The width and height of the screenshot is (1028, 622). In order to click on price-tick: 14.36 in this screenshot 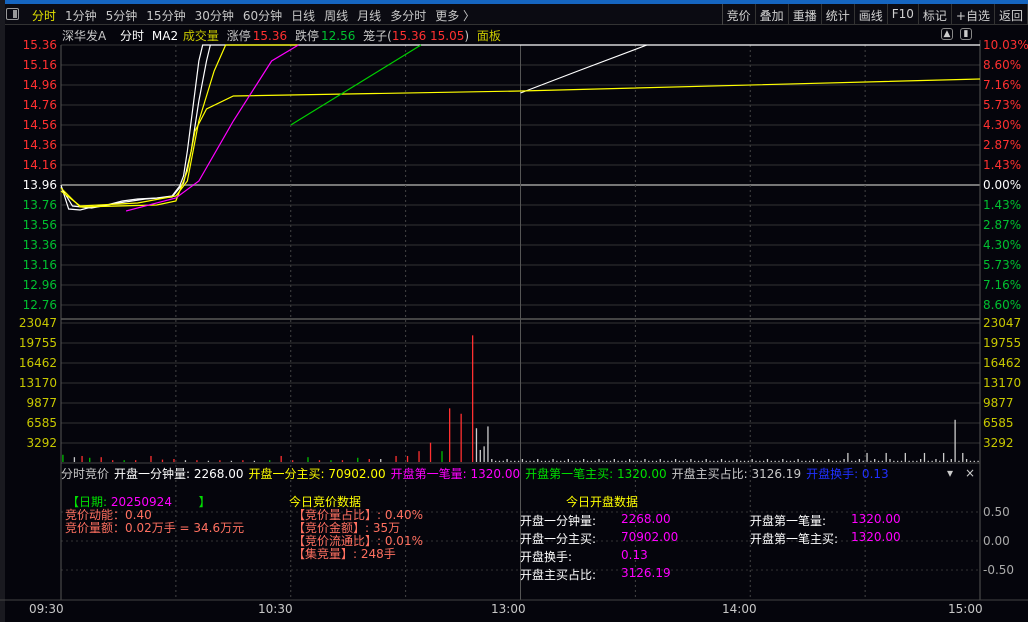, I will do `click(39, 145)`.